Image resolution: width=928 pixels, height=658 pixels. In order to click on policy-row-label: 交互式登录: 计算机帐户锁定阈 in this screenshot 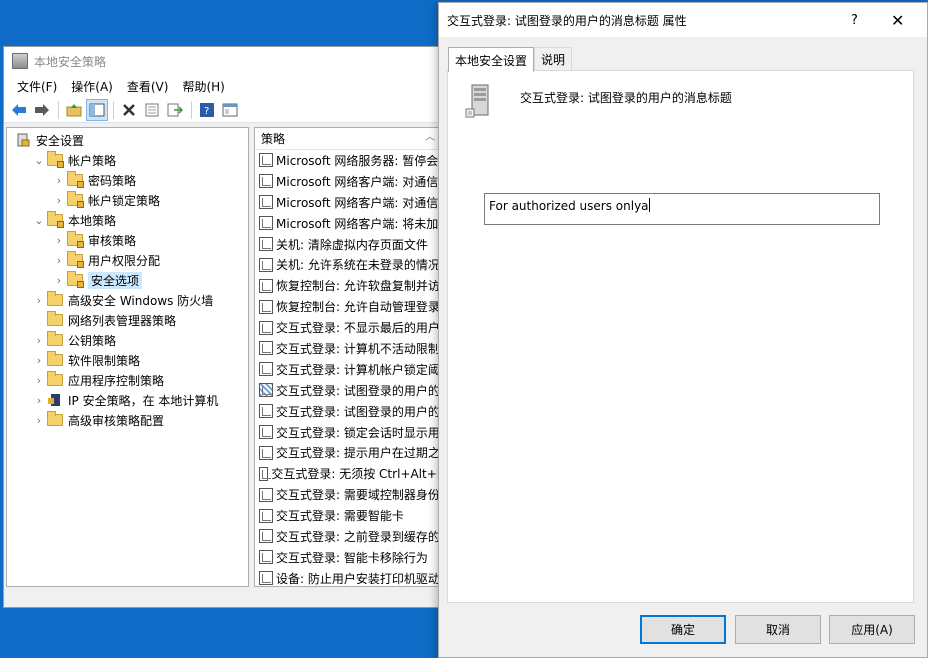, I will do `click(358, 369)`.